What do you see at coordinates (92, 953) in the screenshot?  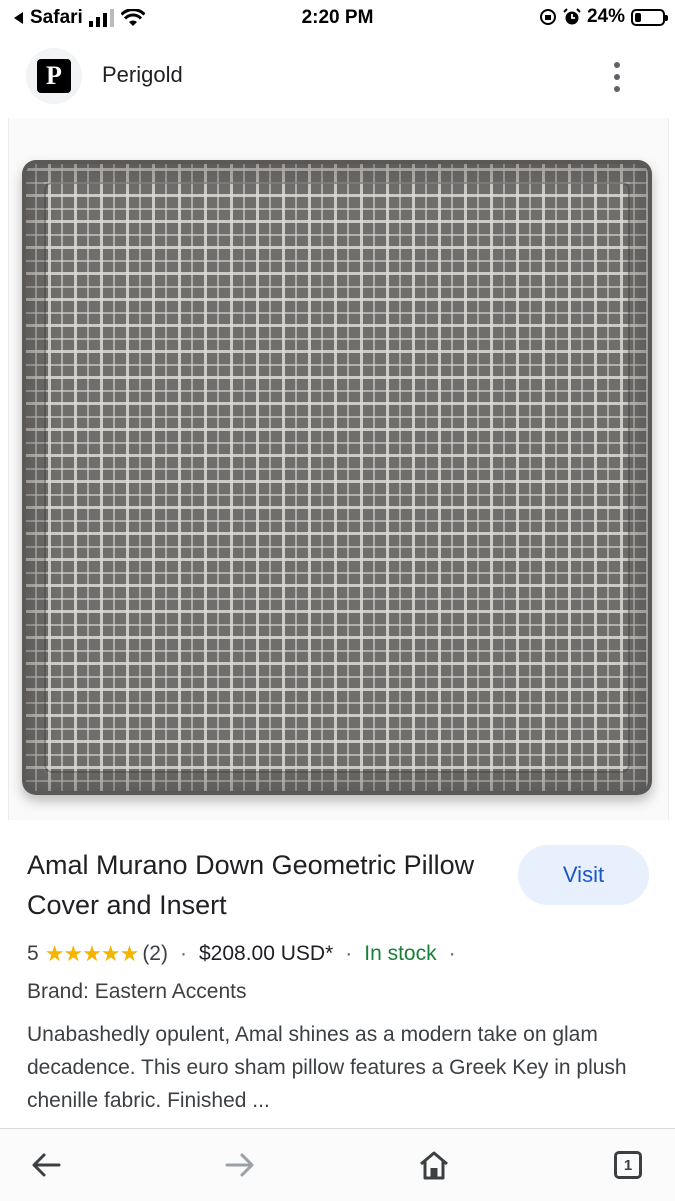 I see `star-rating-icon: ★★★★★` at bounding box center [92, 953].